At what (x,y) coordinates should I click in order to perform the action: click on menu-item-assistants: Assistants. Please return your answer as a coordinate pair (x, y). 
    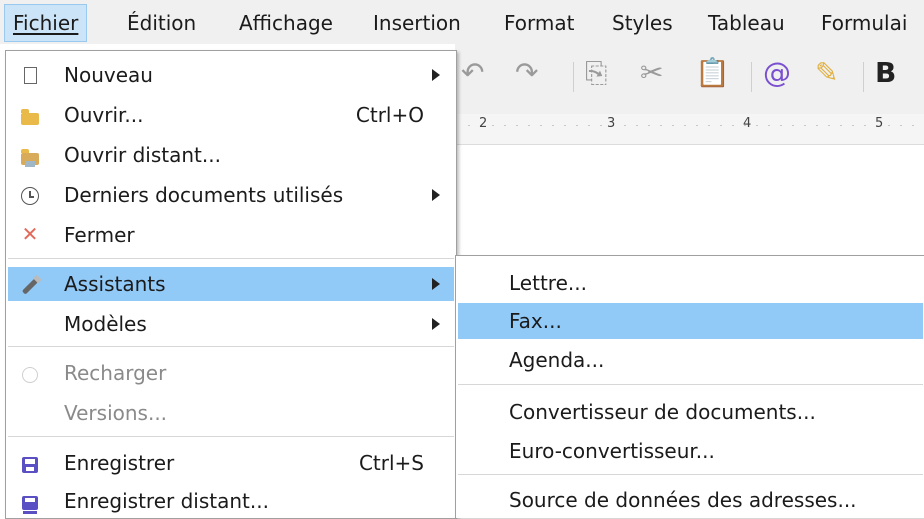
    Looking at the image, I should click on (231, 284).